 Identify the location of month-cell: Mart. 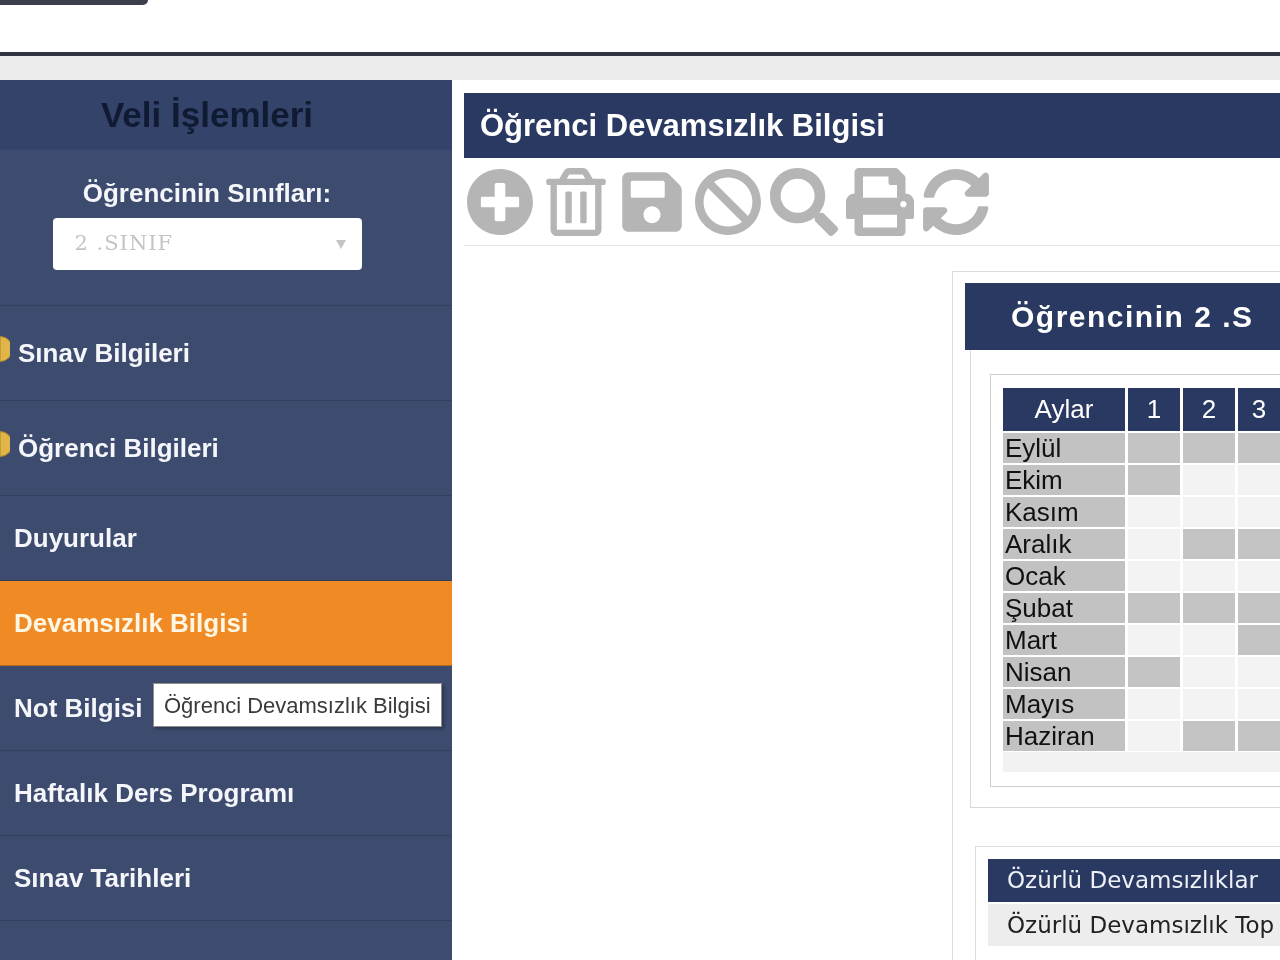
(1064, 640).